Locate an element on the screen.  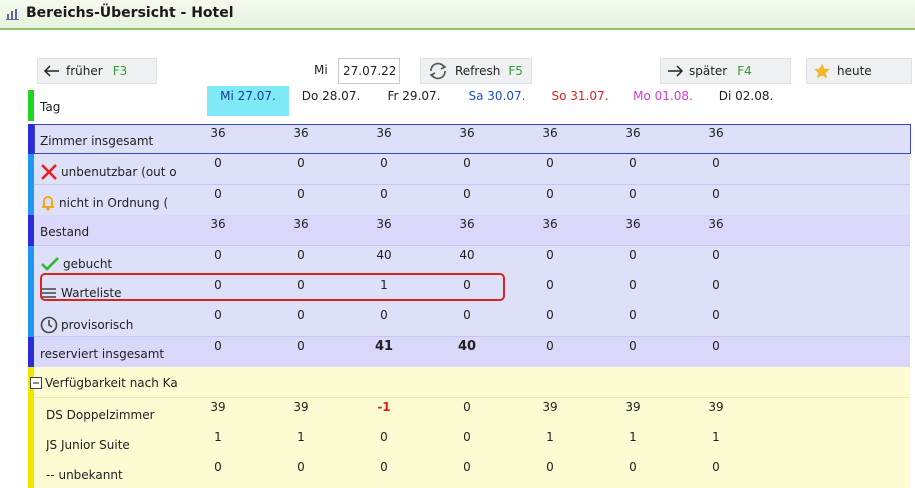
table-cell: -1 is located at coordinates (384, 407).